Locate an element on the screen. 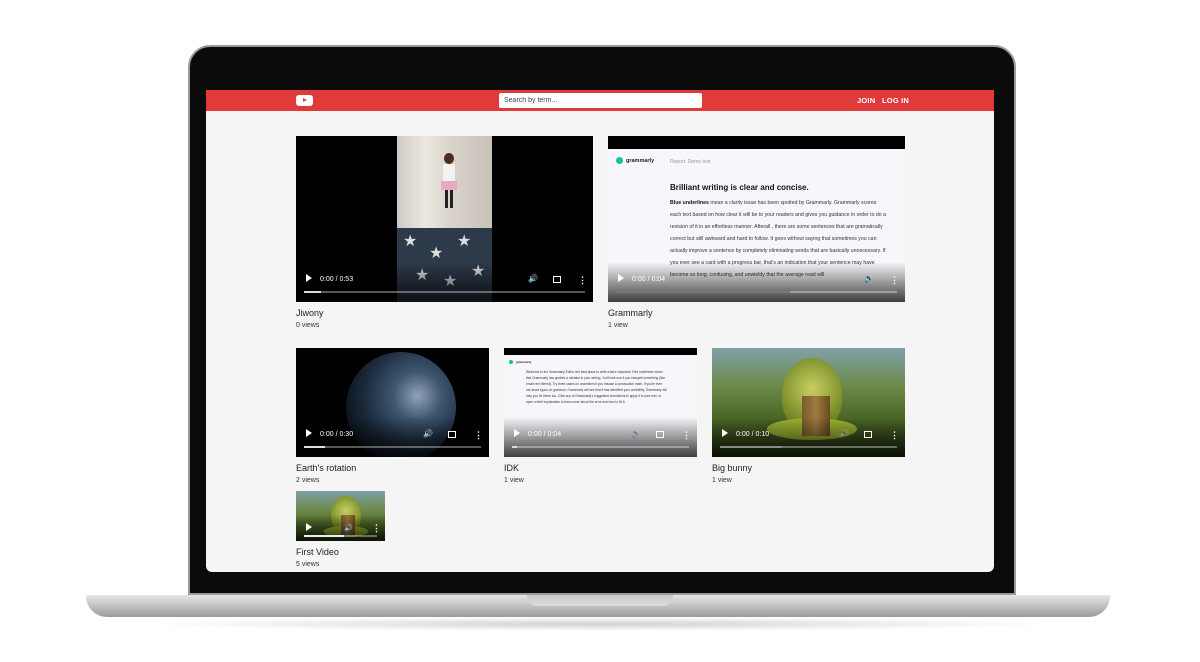 This screenshot has height=662, width=1200. navbar: JOIN LOG IN is located at coordinates (600, 100).